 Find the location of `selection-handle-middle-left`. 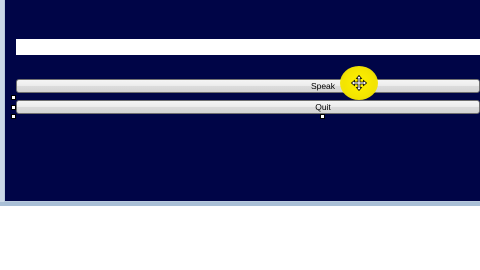

selection-handle-middle-left is located at coordinates (13, 107).